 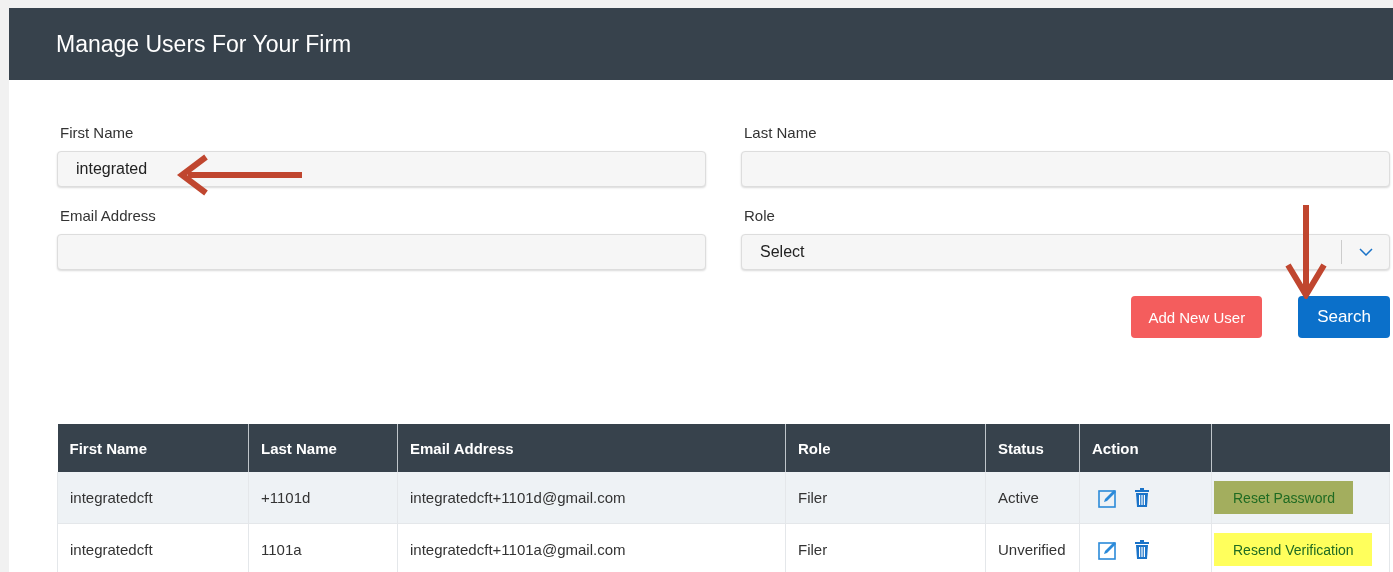 What do you see at coordinates (381, 169) in the screenshot?
I see `first-name-field: integrated` at bounding box center [381, 169].